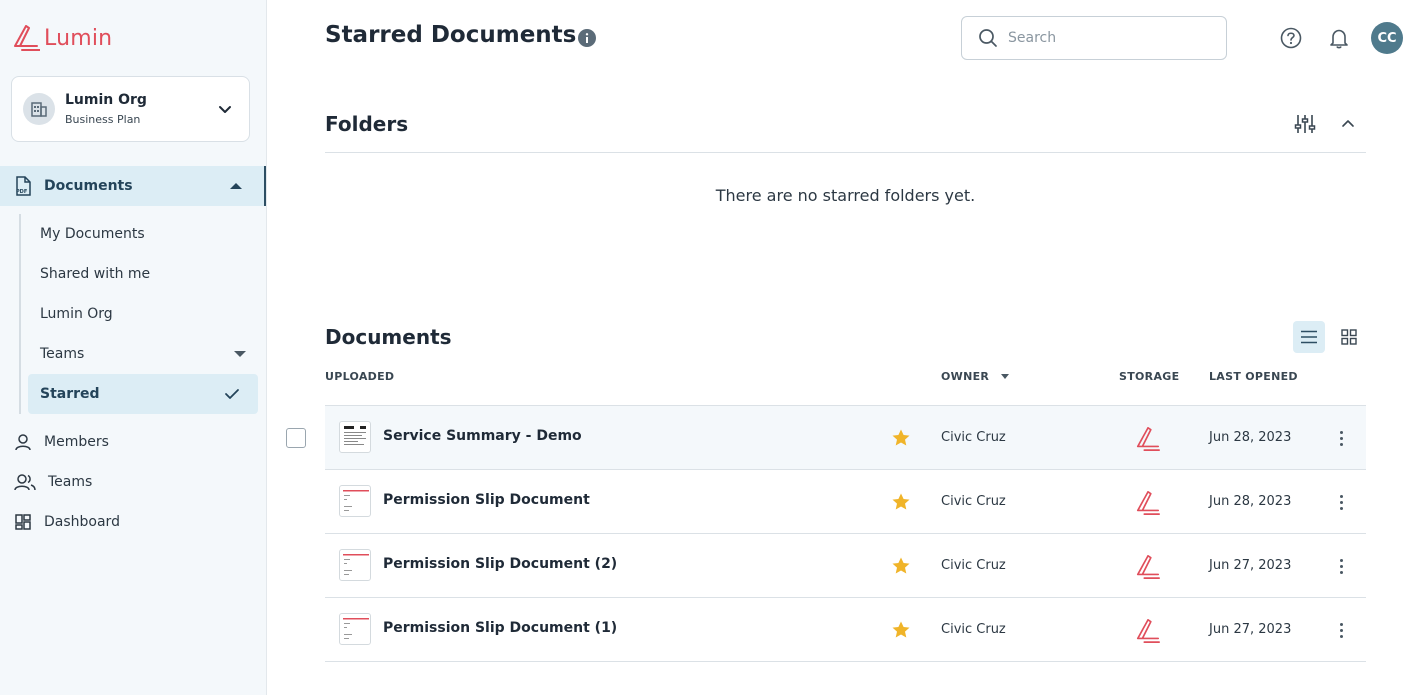 Image resolution: width=1415 pixels, height=695 pixels. I want to click on search-box, so click(1094, 38).